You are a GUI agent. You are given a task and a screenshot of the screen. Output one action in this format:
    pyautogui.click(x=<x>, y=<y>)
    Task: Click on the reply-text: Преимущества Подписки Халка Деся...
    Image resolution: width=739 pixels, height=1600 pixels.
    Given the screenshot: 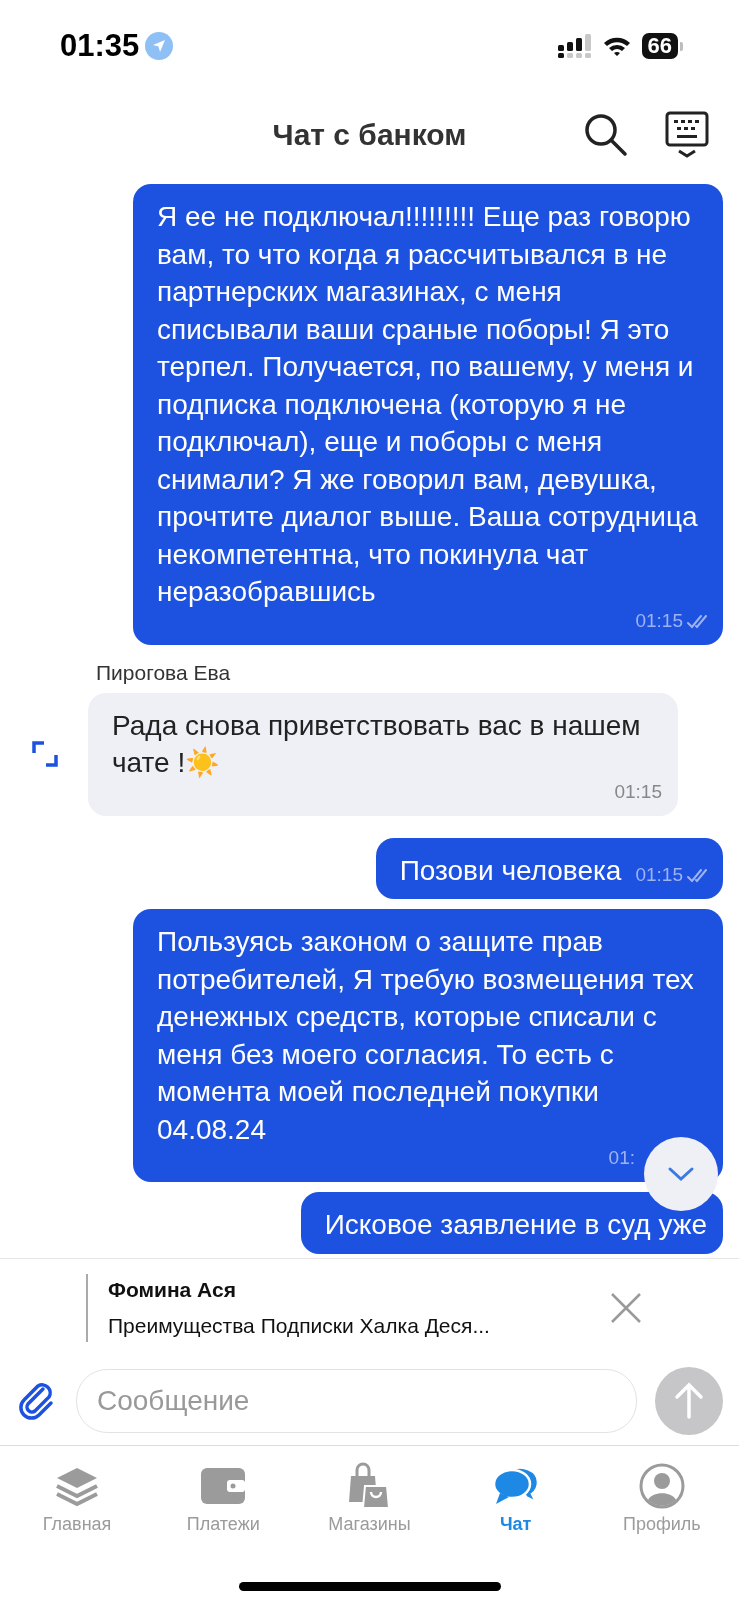 What is the action you would take?
    pyautogui.click(x=299, y=1326)
    